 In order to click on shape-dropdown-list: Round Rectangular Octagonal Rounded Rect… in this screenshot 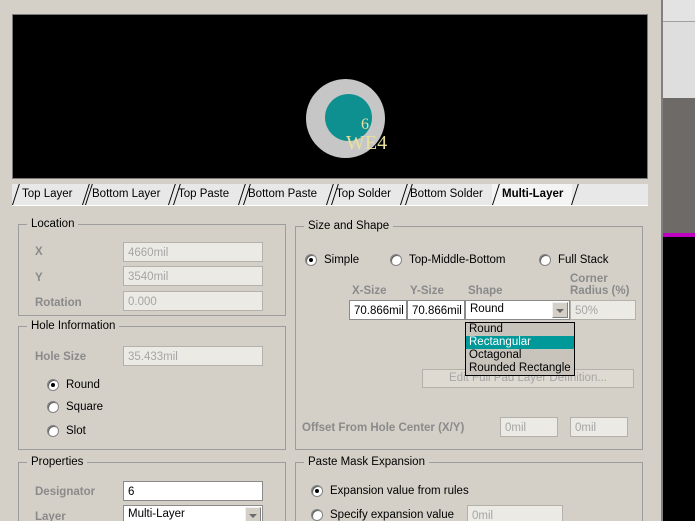, I will do `click(520, 349)`.